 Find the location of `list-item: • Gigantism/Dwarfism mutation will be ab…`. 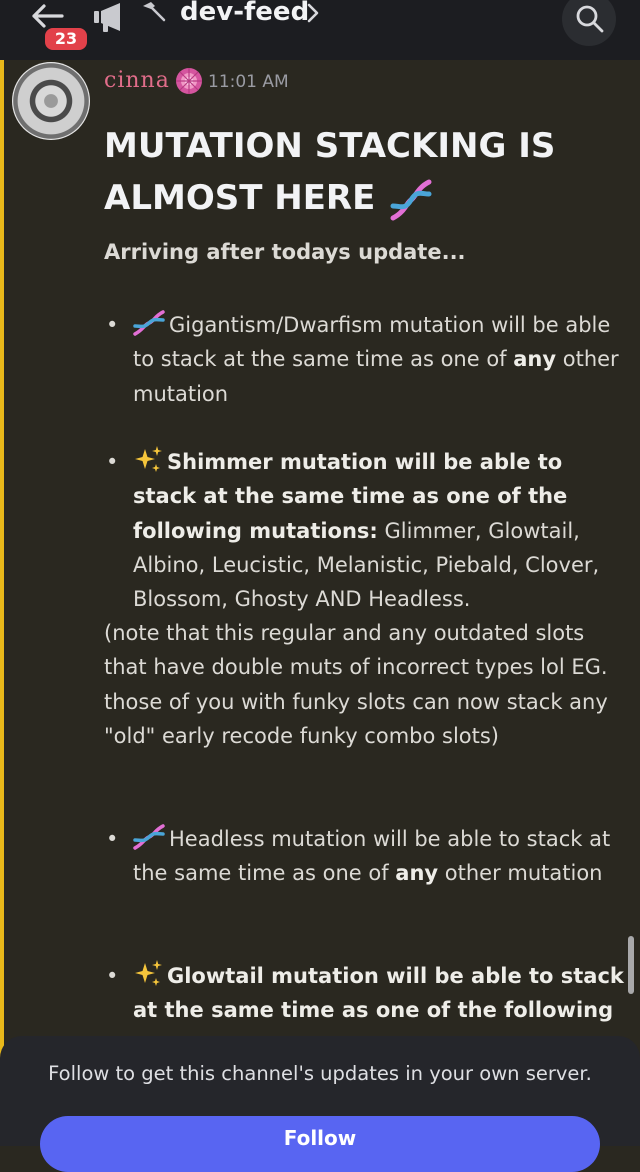

list-item: • Gigantism/Dwarfism mutation will be ab… is located at coordinates (364, 359).